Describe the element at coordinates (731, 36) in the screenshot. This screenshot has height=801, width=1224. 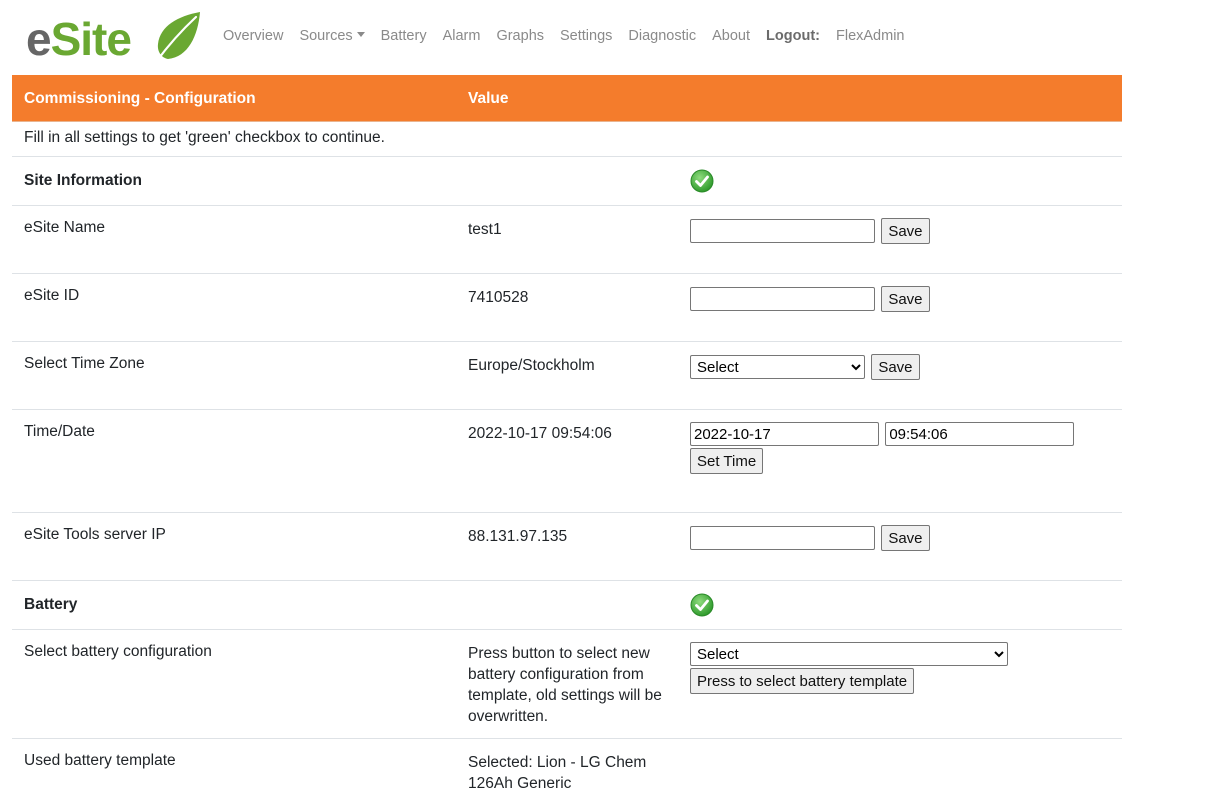
I see `nav-about: About` at that location.